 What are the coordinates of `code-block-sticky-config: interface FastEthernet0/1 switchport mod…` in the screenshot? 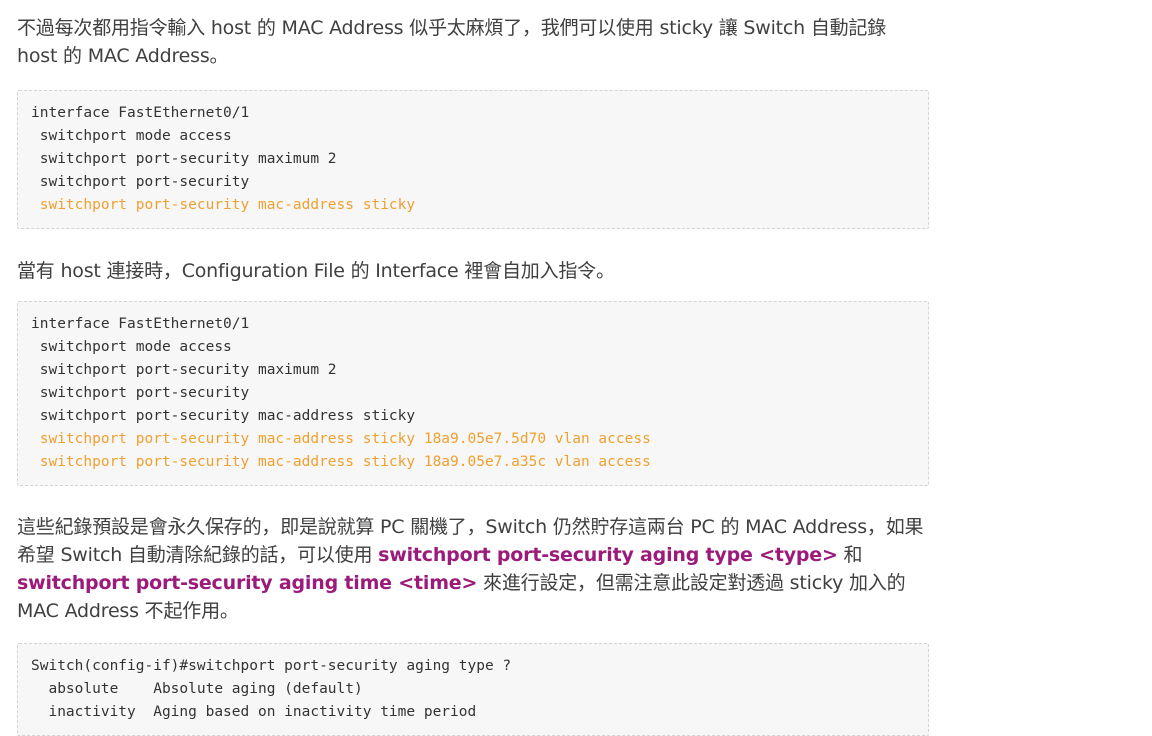 It's located at (473, 159).